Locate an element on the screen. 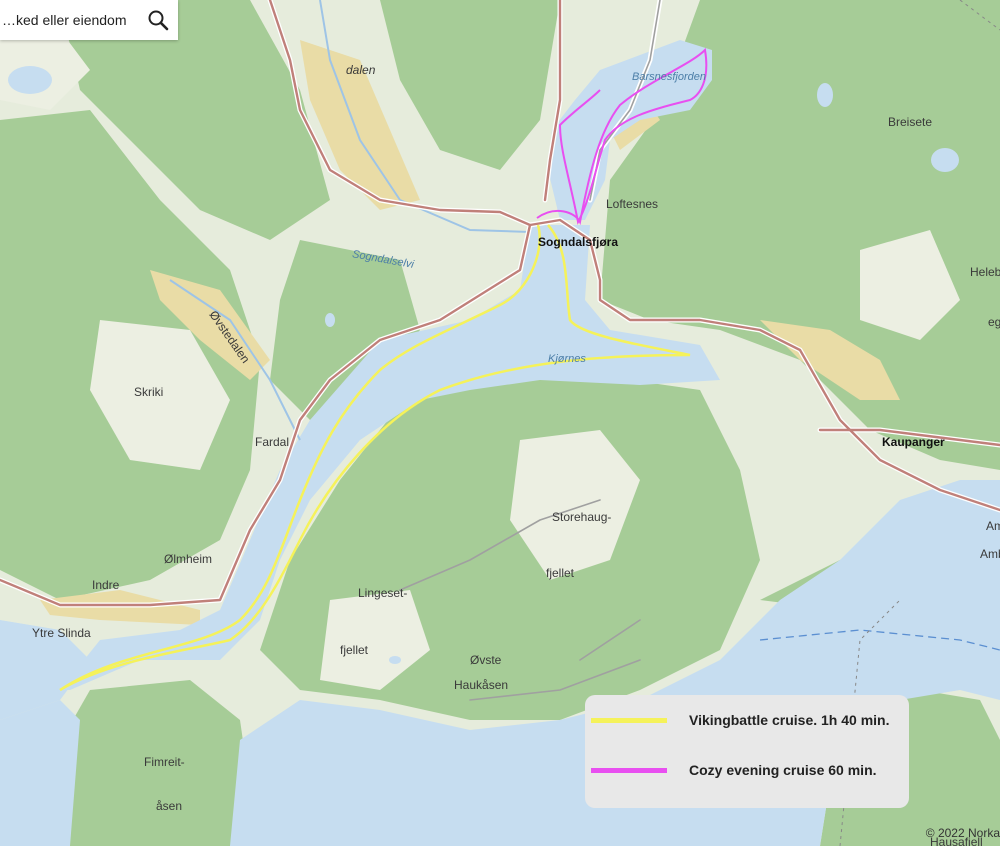 This screenshot has width=1000, height=846. legend-item-cozy-evening: Cozy evening cruise 60 min. is located at coordinates (747, 770).